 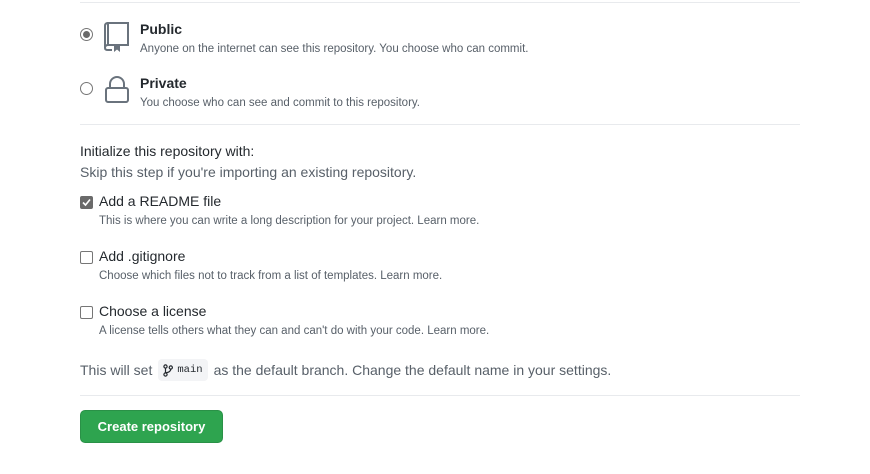 I want to click on public-title: Public, so click(x=161, y=29).